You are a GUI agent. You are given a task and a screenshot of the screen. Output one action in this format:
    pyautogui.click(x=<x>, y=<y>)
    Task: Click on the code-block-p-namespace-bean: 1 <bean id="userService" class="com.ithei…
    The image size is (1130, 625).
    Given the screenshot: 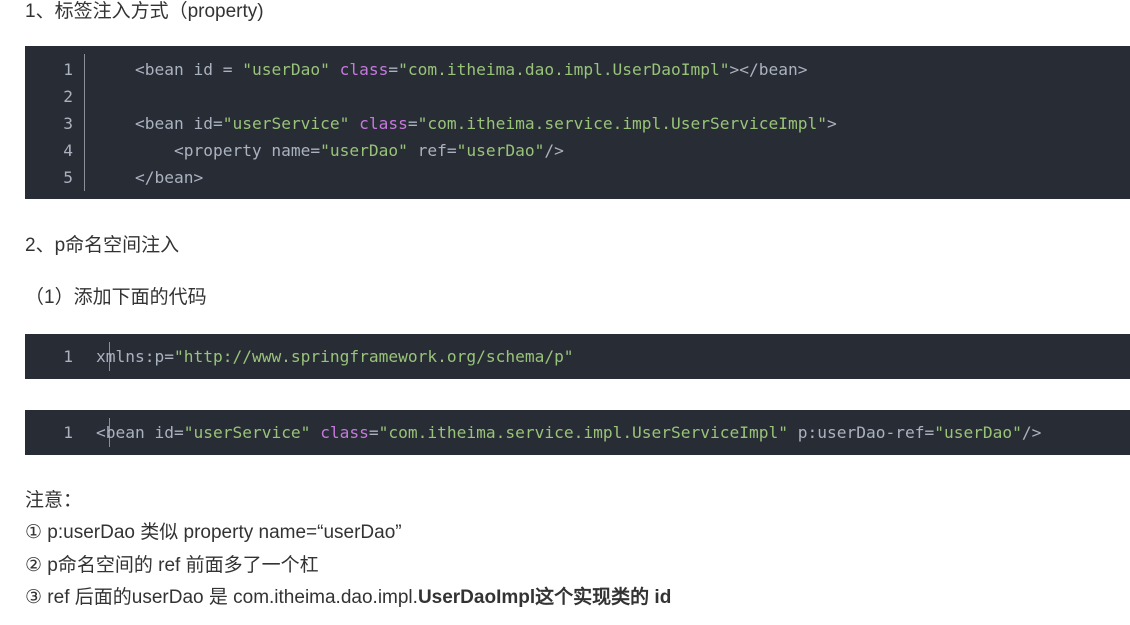 What is the action you would take?
    pyautogui.click(x=577, y=432)
    